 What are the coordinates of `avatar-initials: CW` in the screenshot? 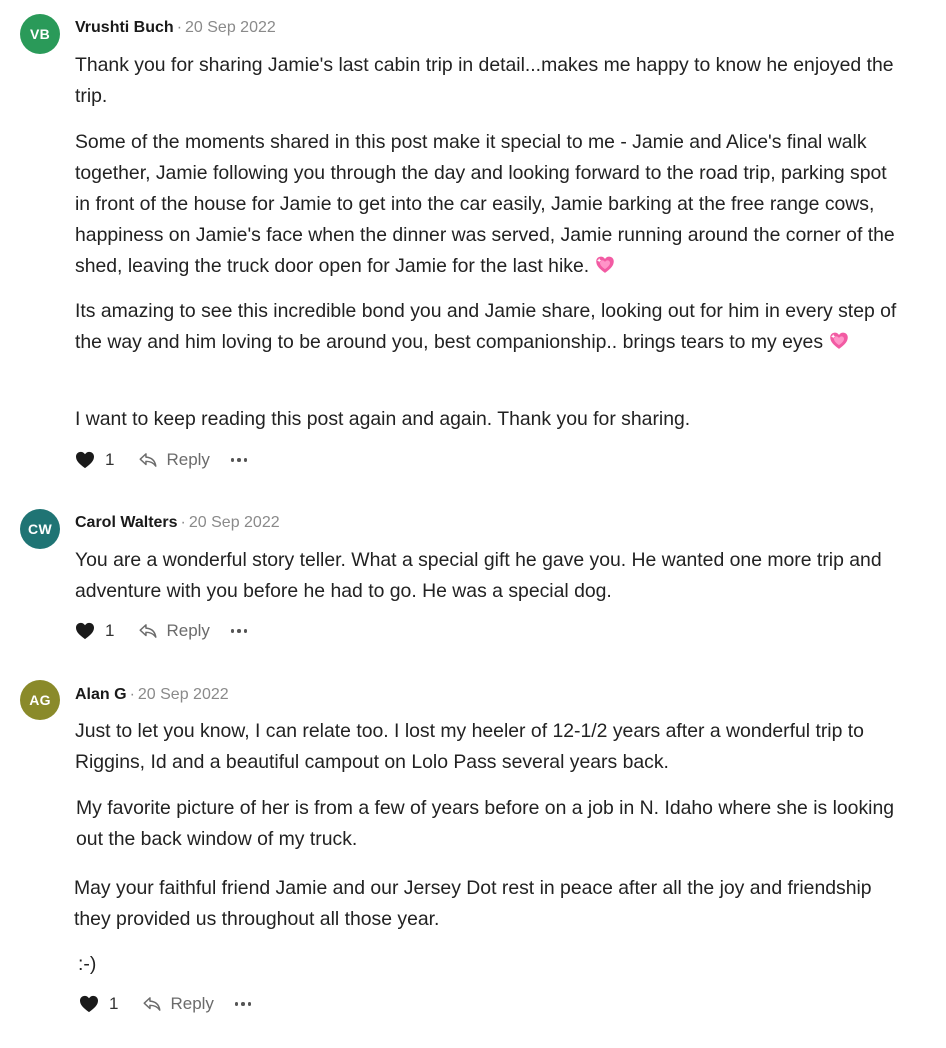 It's located at (40, 529).